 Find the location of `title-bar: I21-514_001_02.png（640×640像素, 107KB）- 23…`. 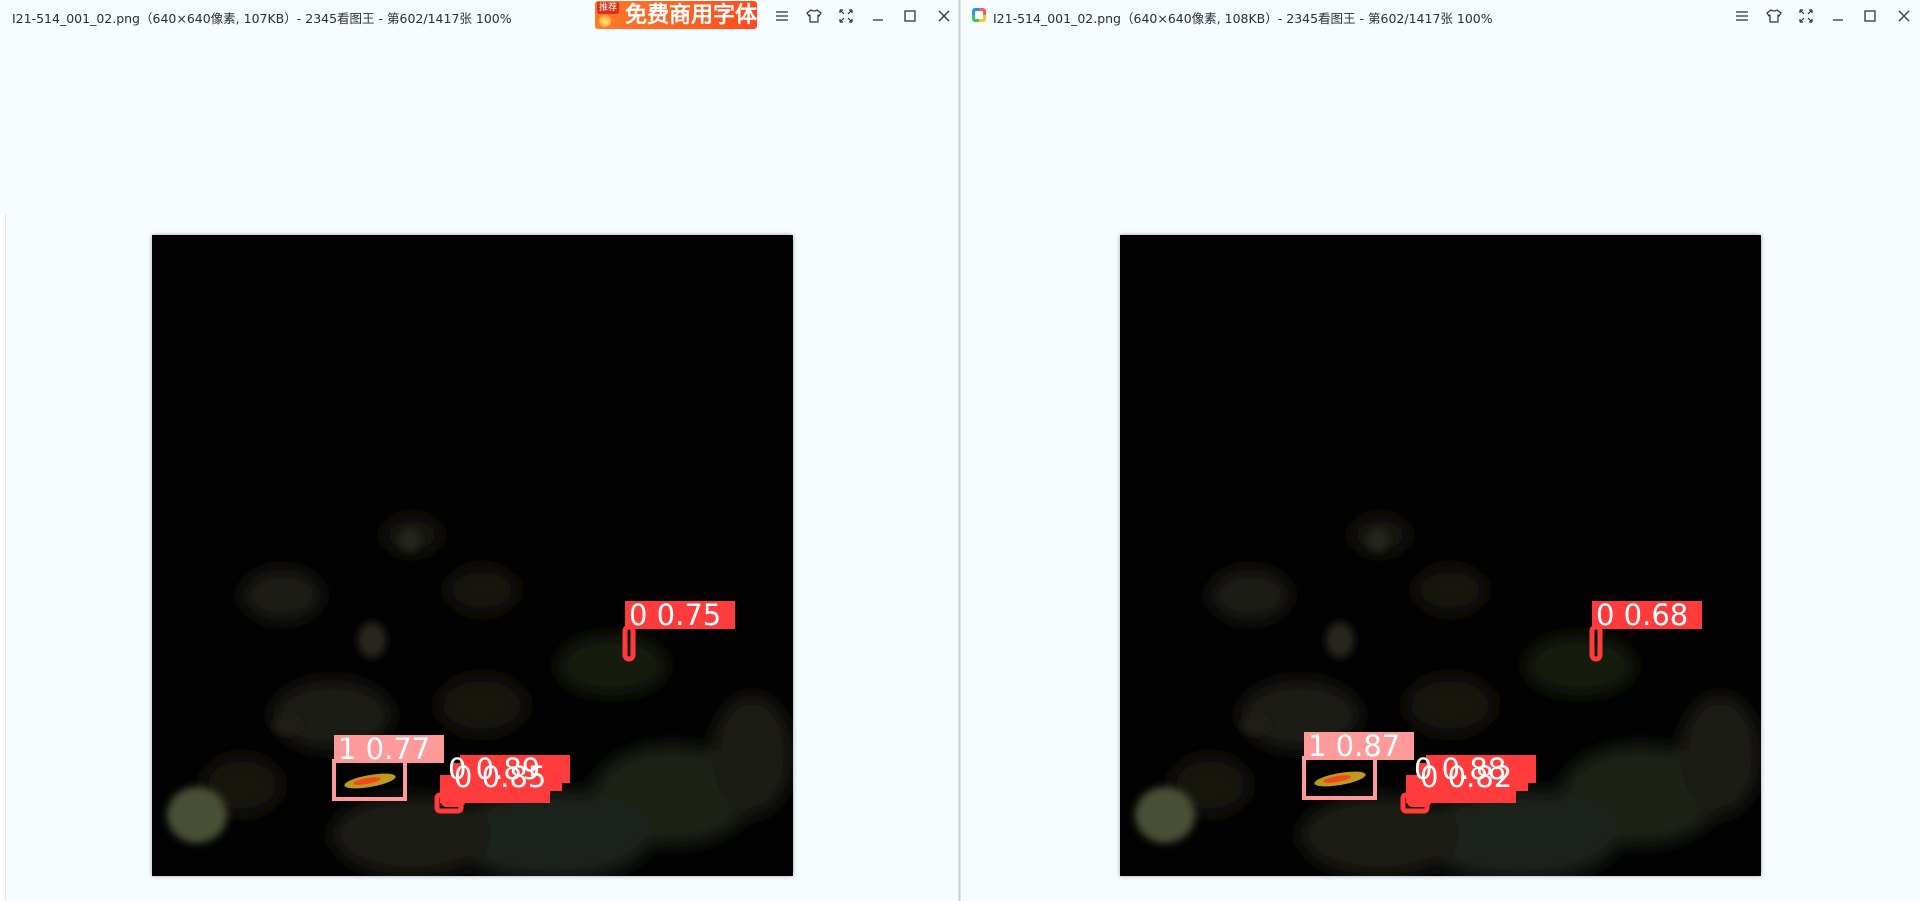

title-bar: I21-514_001_02.png（640×640像素, 107KB）- 23… is located at coordinates (479, 16).